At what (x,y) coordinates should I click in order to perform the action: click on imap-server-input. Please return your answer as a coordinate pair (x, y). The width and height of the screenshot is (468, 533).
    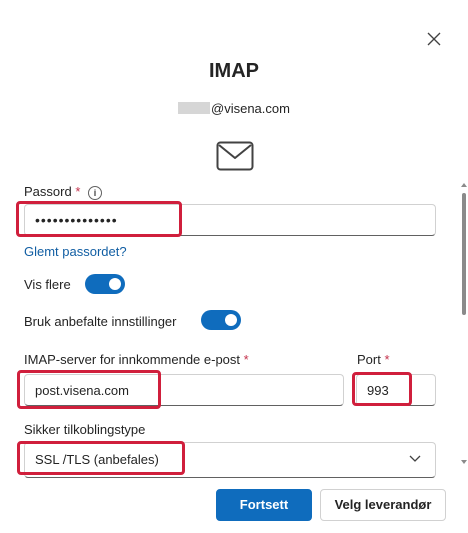
    Looking at the image, I should click on (184, 390).